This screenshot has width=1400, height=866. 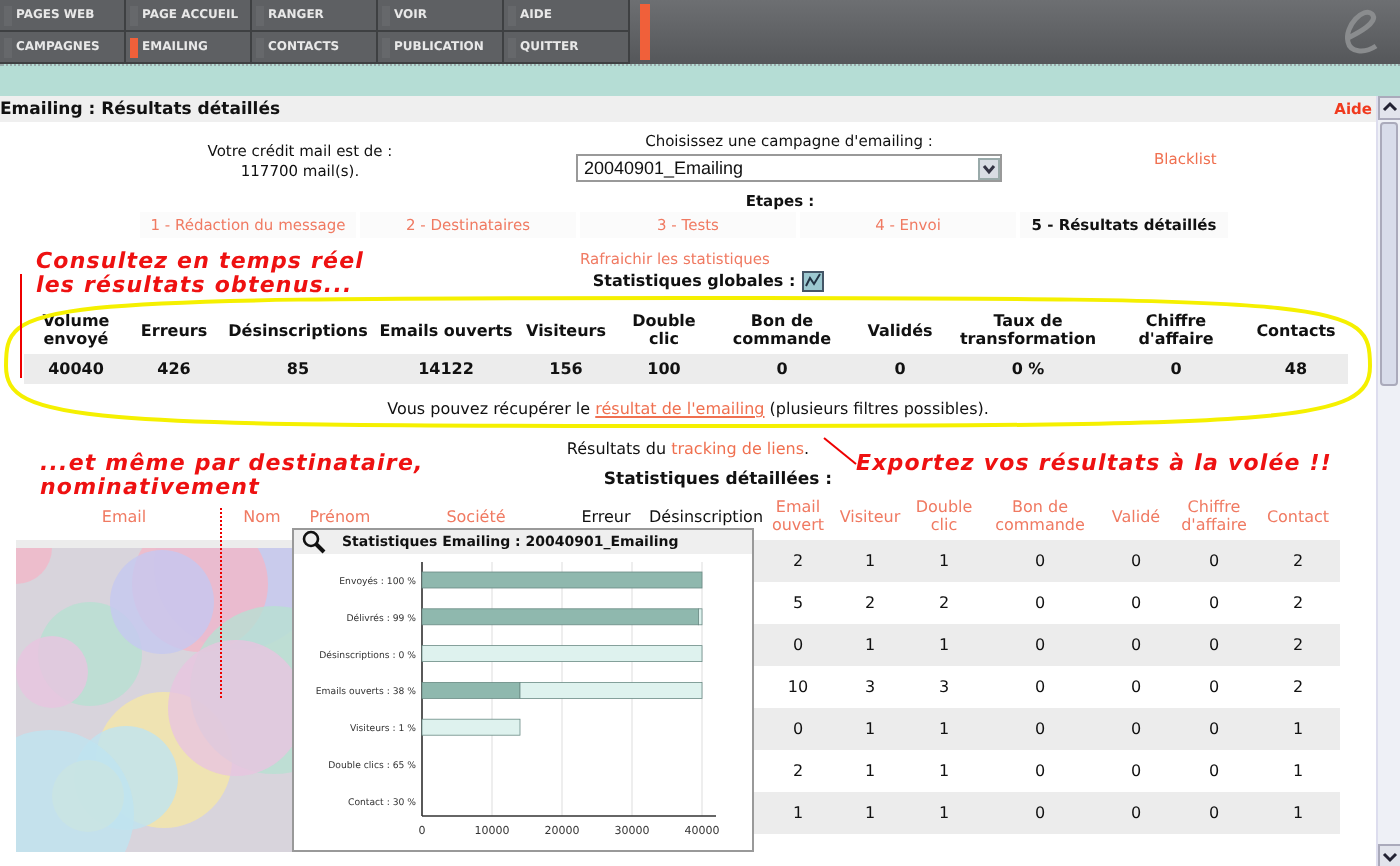 I want to click on table-cell: 0 %, so click(x=1028, y=369).